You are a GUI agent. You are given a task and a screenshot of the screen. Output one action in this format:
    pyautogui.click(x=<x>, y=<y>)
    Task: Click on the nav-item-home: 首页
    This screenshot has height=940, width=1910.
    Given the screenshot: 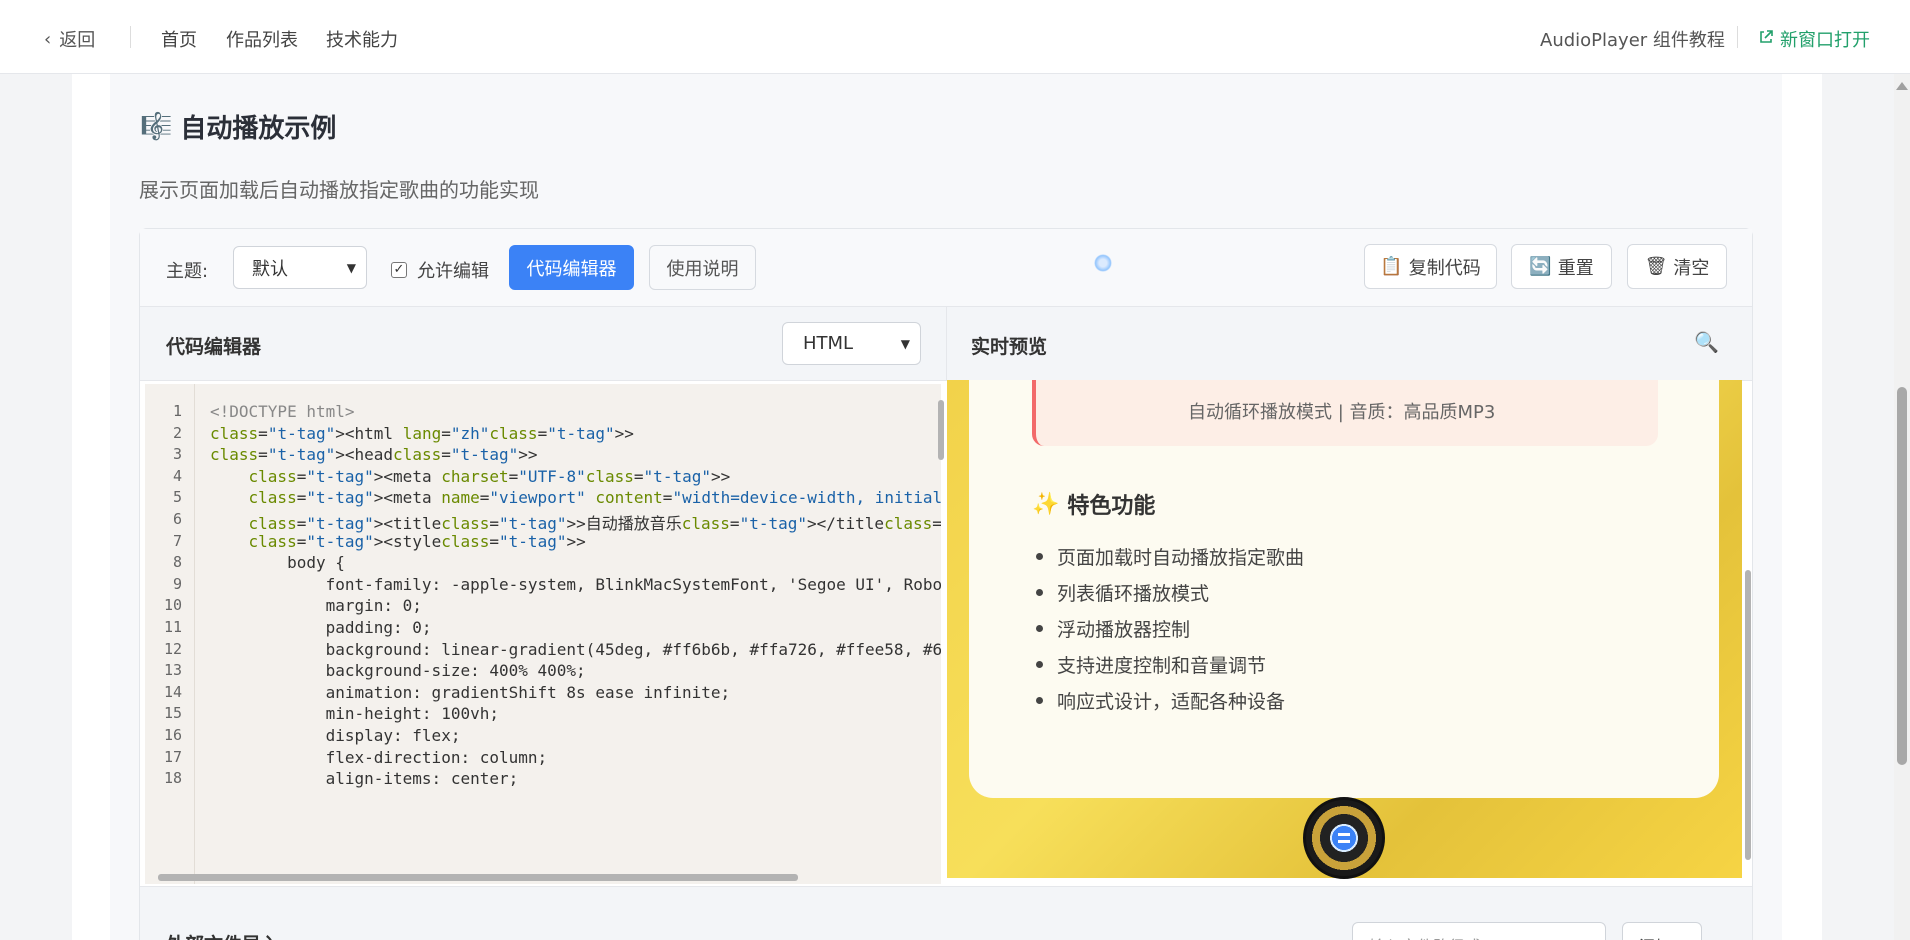 What is the action you would take?
    pyautogui.click(x=179, y=39)
    